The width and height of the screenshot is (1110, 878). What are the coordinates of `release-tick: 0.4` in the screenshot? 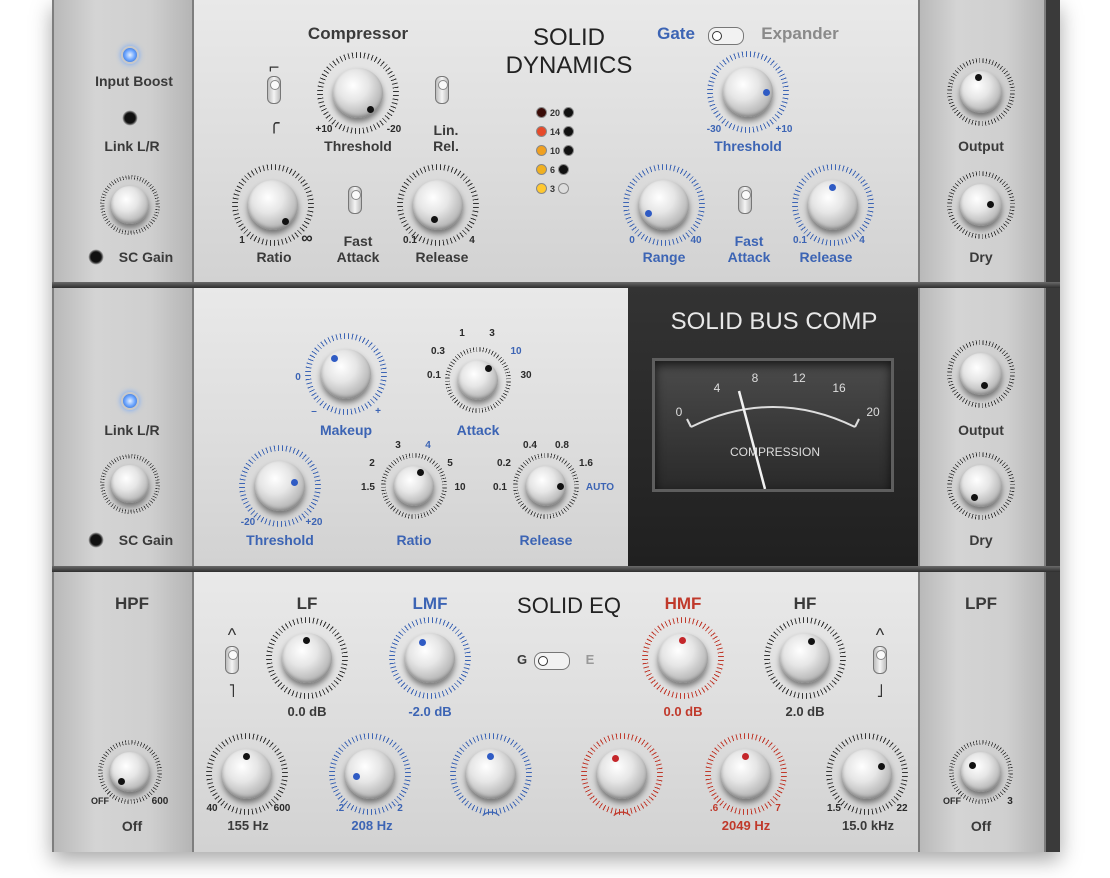 It's located at (530, 445).